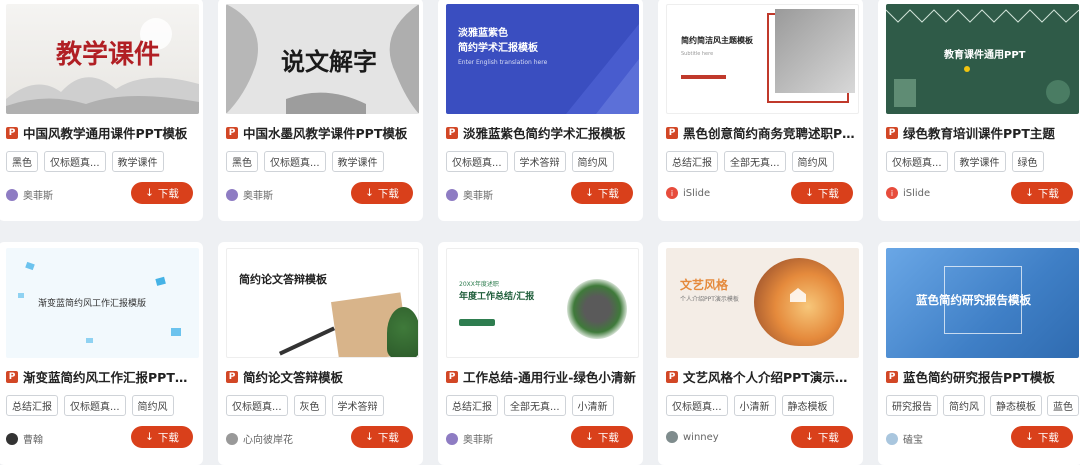 The width and height of the screenshot is (1080, 465). Describe the element at coordinates (762, 59) in the screenshot. I see `template-thumbnail: 简约简洁风主题模板 Subtitle here` at that location.